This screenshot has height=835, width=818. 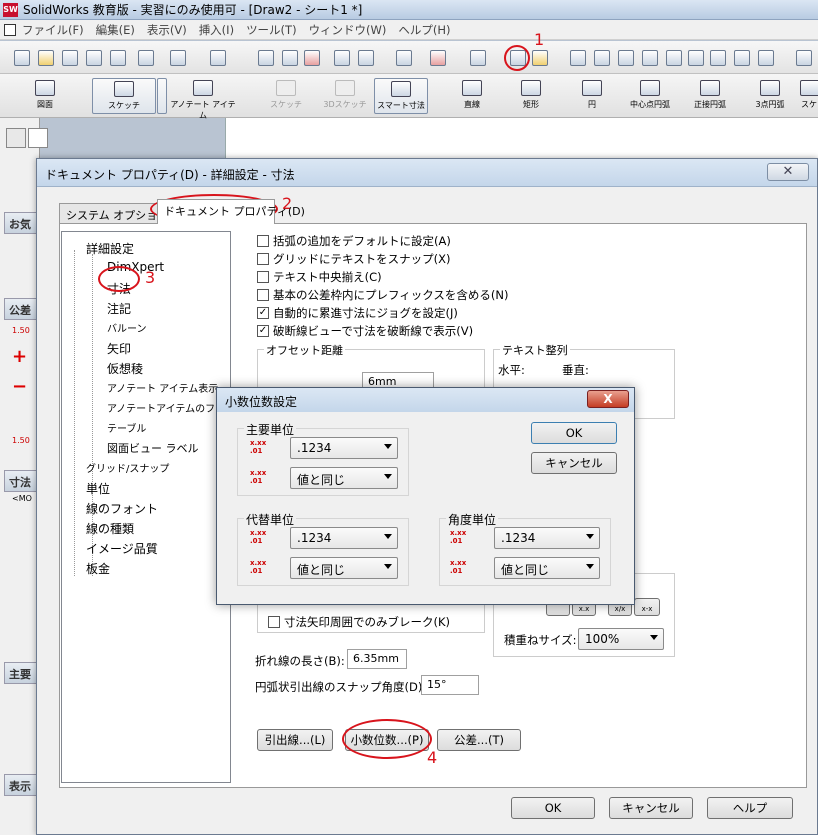 I want to click on tree-item-notes: 注記, so click(x=119, y=308).